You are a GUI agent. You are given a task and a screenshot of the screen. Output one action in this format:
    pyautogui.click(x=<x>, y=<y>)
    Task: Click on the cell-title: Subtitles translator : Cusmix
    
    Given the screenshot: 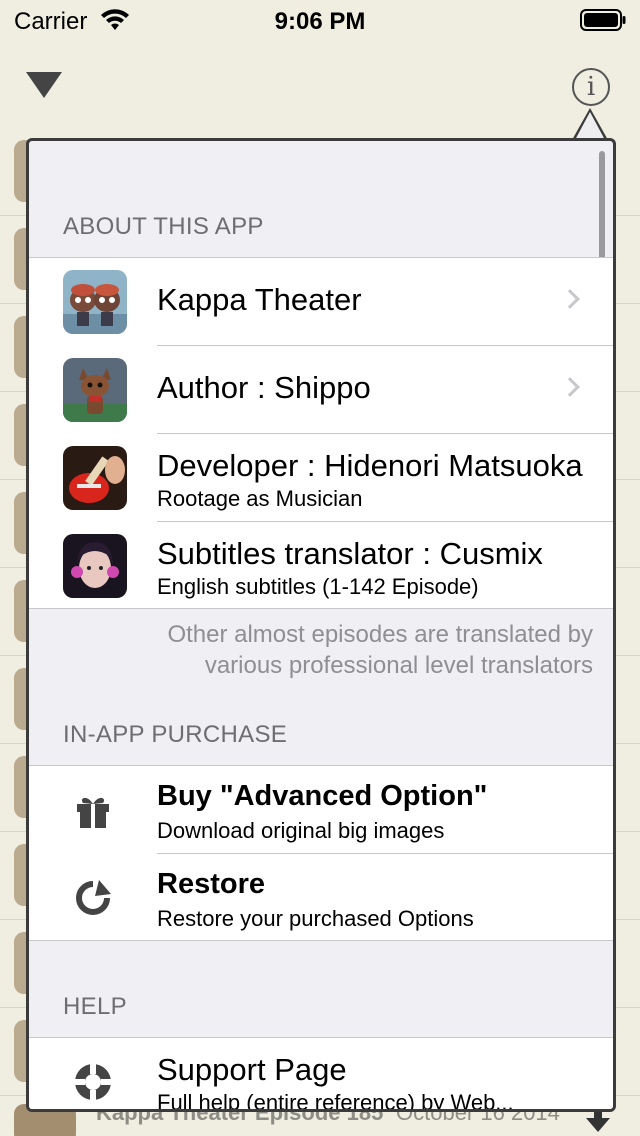 What is the action you would take?
    pyautogui.click(x=350, y=553)
    